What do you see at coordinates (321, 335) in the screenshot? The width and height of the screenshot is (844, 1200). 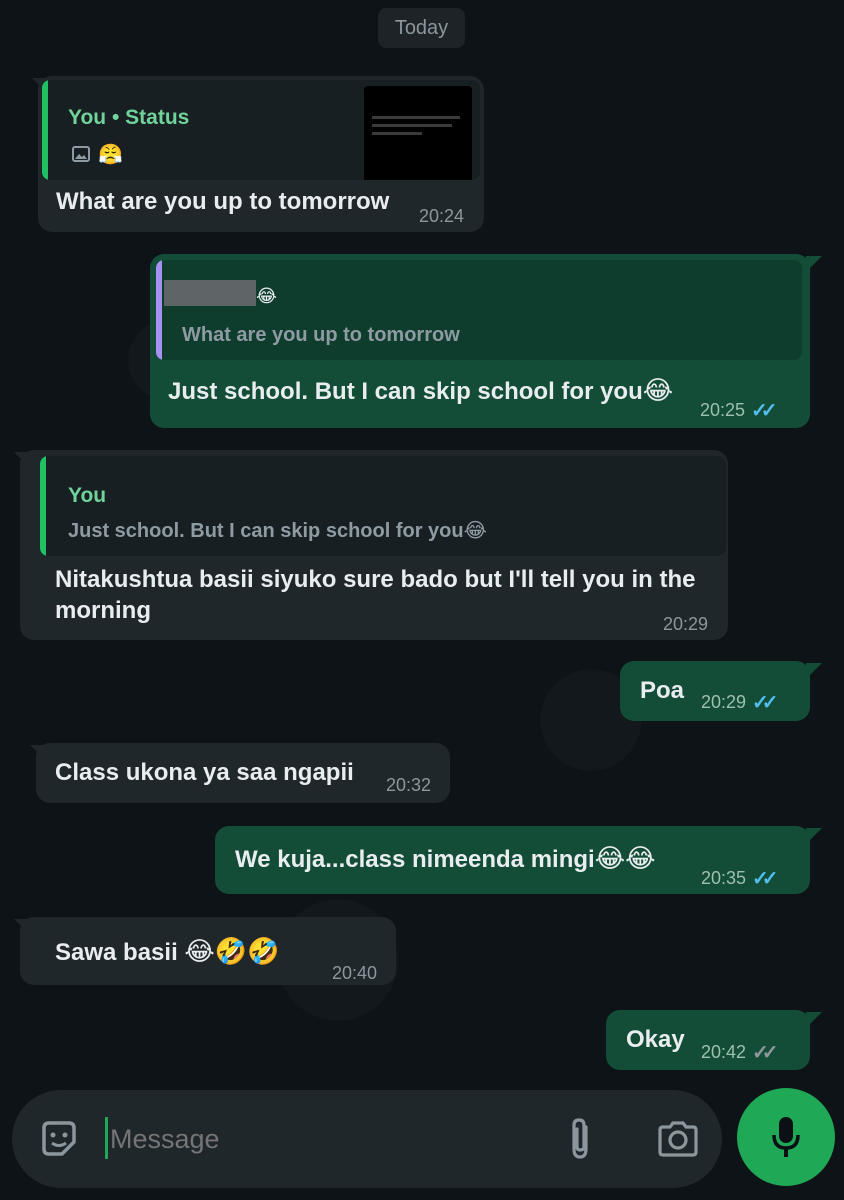 I see `quote-text: What are you up to tomorrow` at bounding box center [321, 335].